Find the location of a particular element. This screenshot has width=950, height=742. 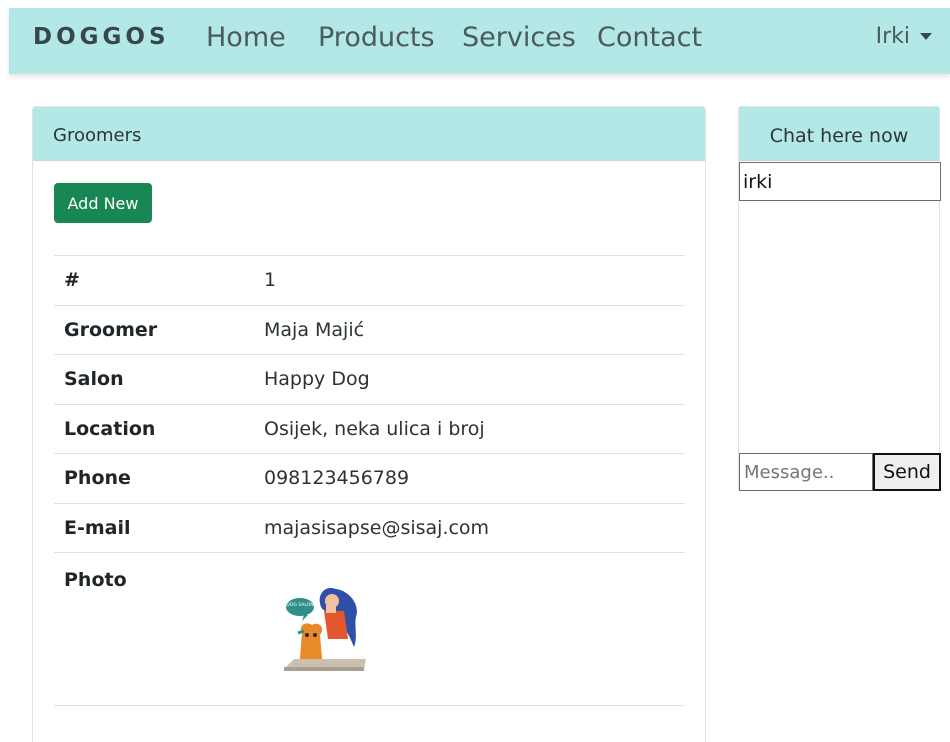

row-label-groomer: Groomer is located at coordinates (111, 329).